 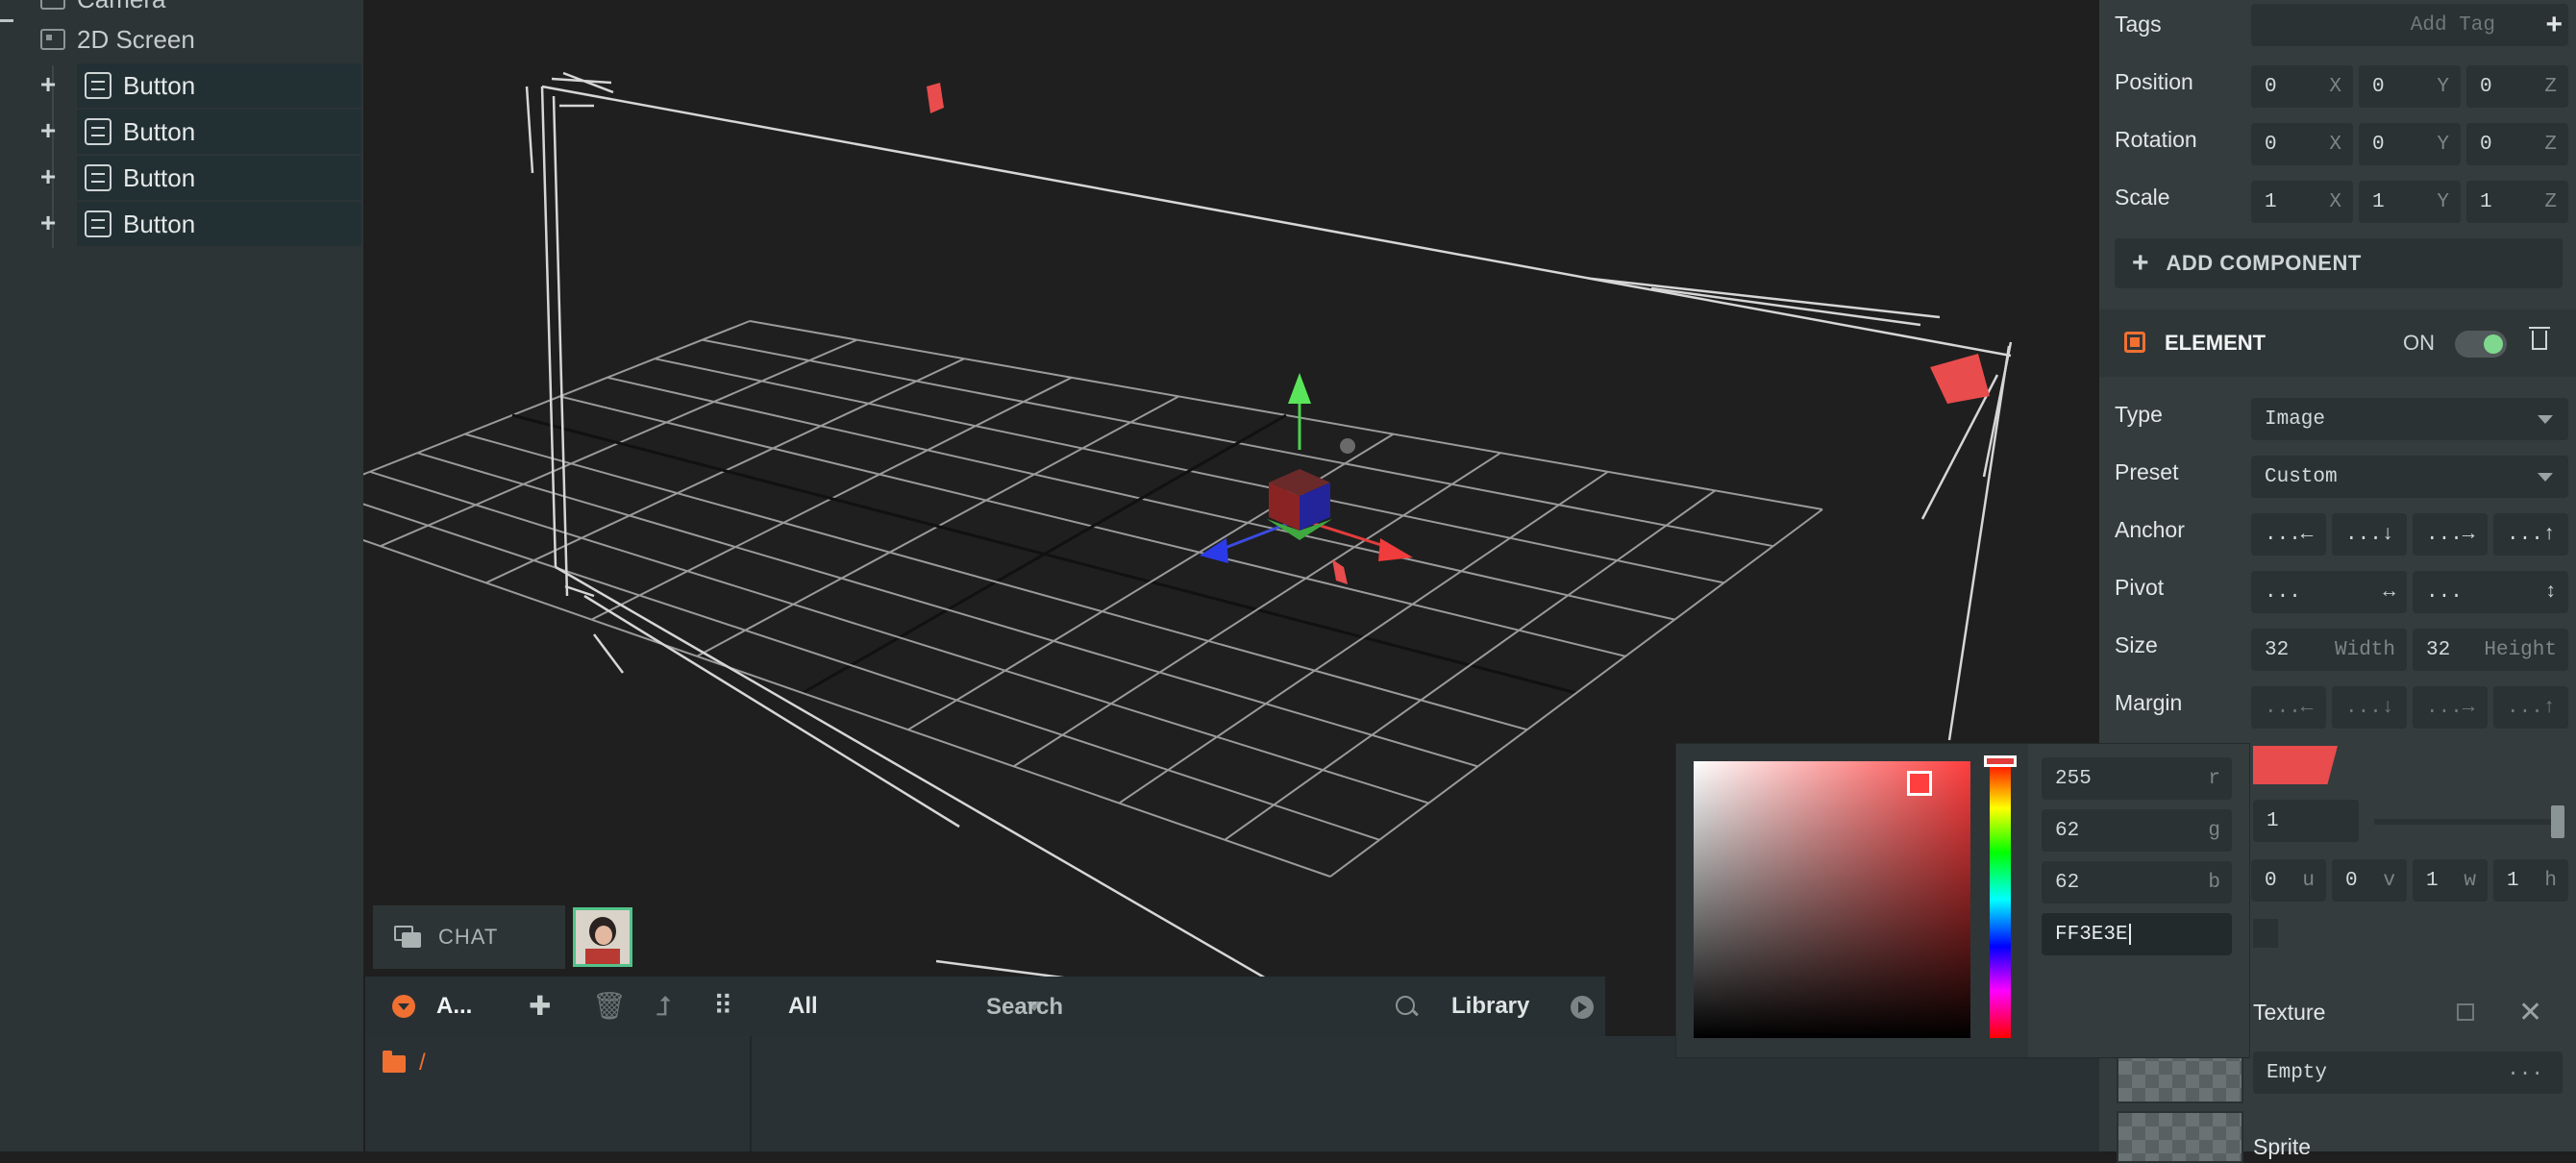 I want to click on pivot-x-field: ... ↔, so click(x=2329, y=592).